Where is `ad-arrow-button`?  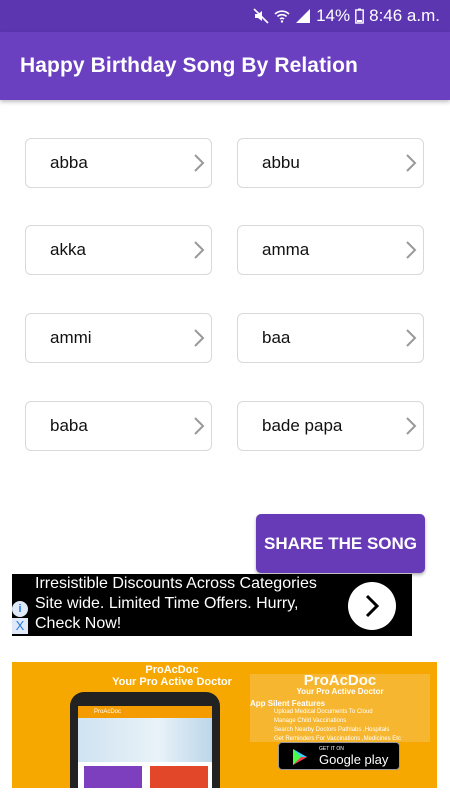
ad-arrow-button is located at coordinates (372, 606).